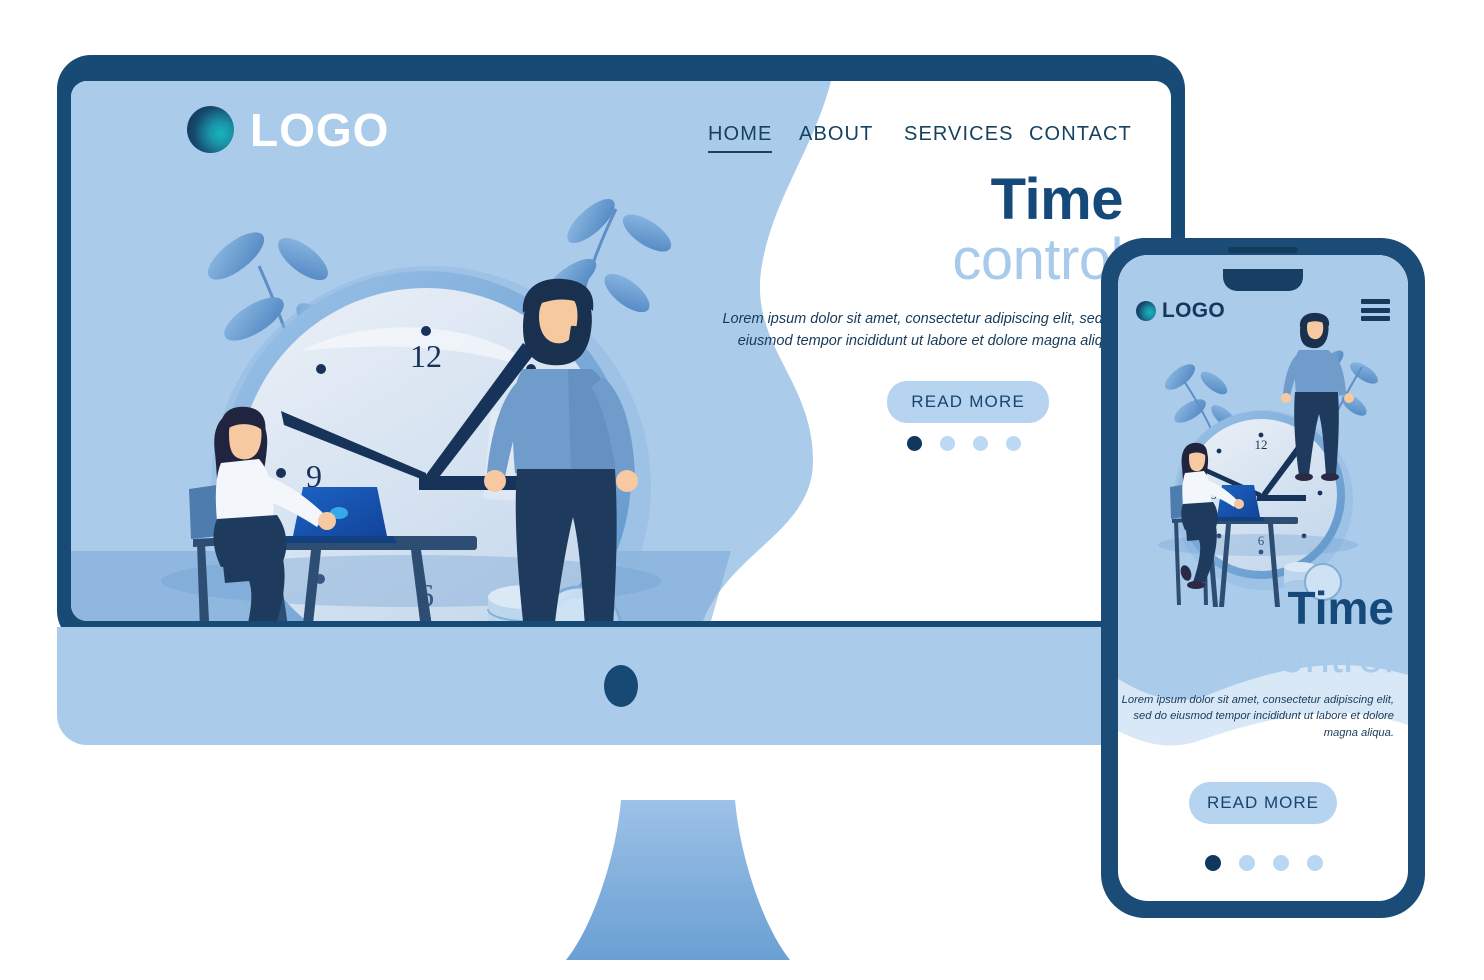 The height and width of the screenshot is (980, 1484). I want to click on phone-notch, so click(1263, 280).